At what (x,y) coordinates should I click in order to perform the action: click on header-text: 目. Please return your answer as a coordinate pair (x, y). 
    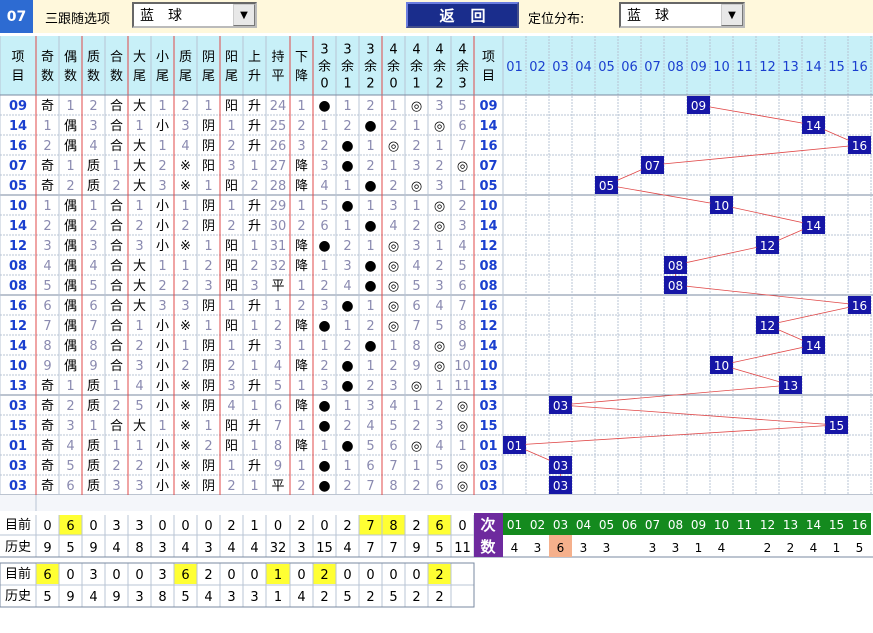
    Looking at the image, I should click on (17, 76).